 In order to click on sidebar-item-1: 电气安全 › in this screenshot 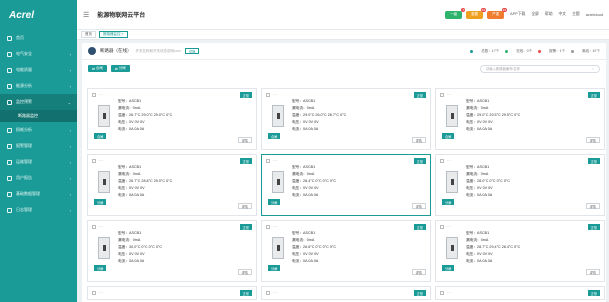, I will do `click(38, 54)`.